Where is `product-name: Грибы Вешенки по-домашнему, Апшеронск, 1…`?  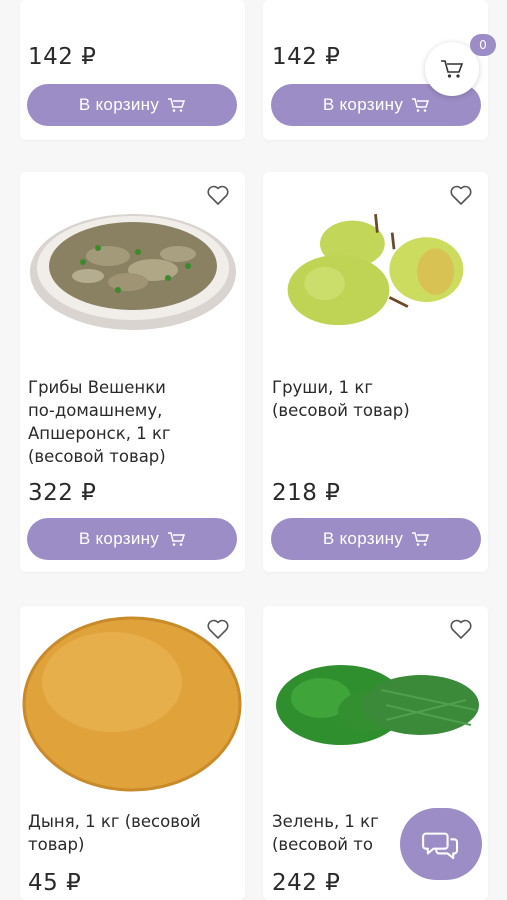
product-name: Грибы Вешенки по-домашнему, Апшеронск, 1… is located at coordinates (135, 422).